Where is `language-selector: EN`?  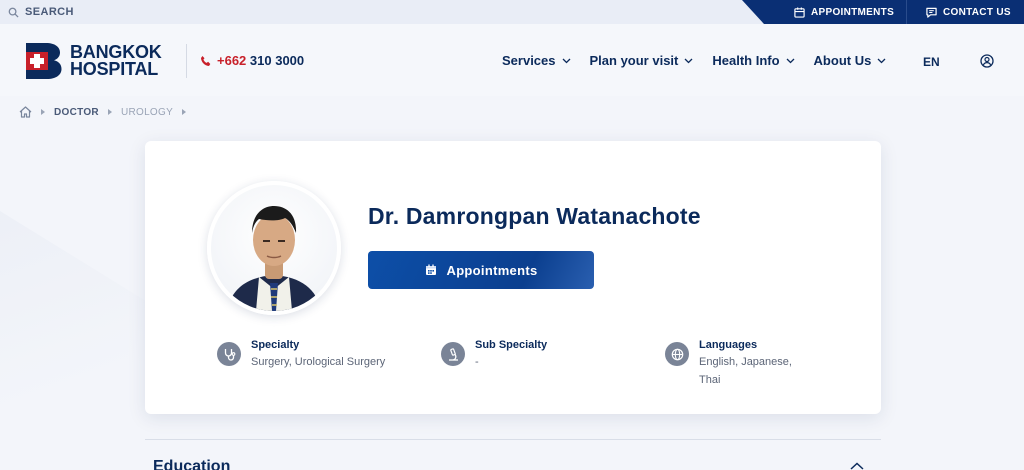 language-selector: EN is located at coordinates (931, 62).